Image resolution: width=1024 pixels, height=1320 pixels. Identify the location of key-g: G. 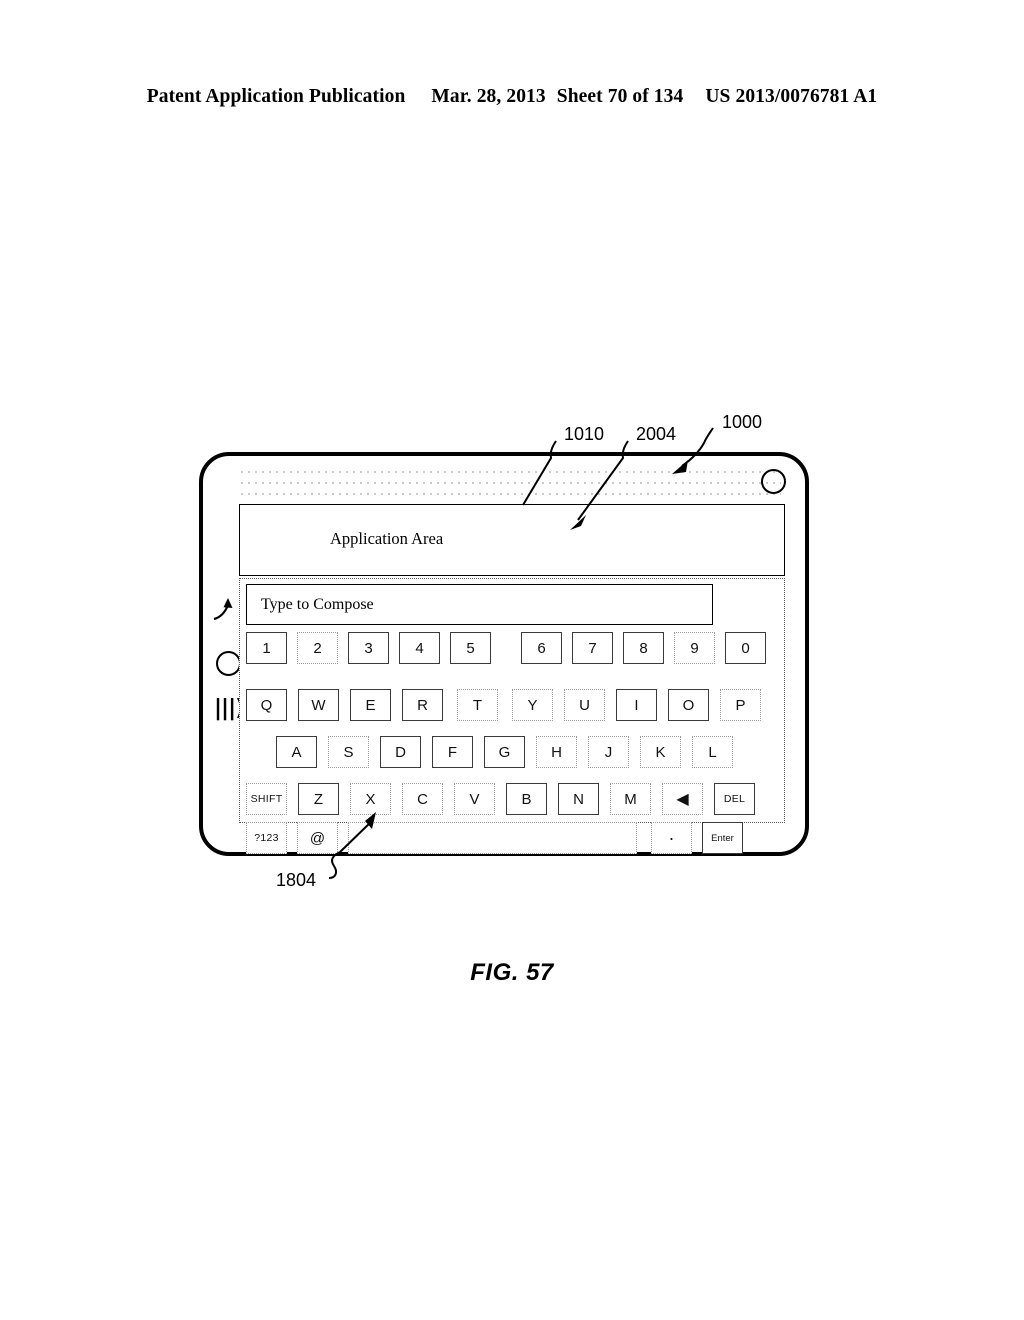
(504, 752).